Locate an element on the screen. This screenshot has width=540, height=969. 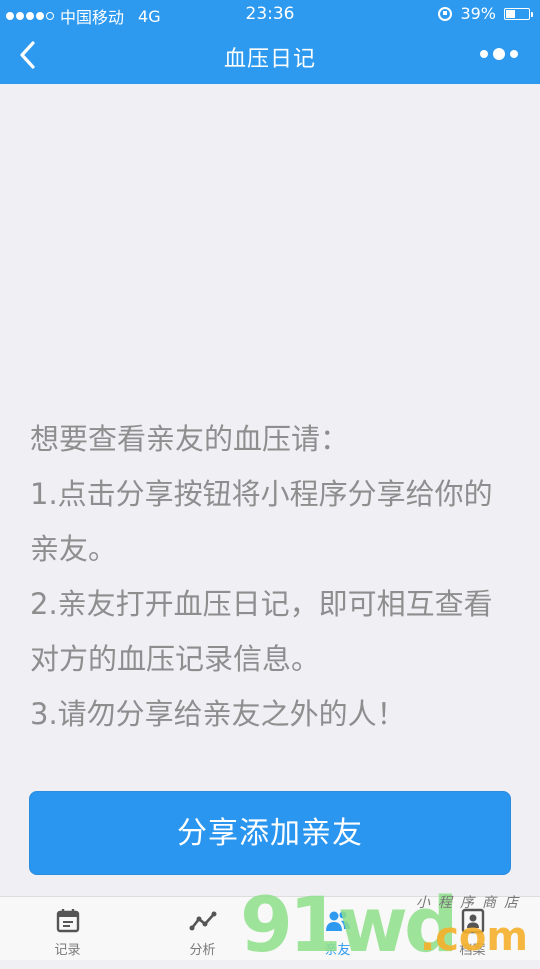
tab-label: 记录 is located at coordinates (67, 950).